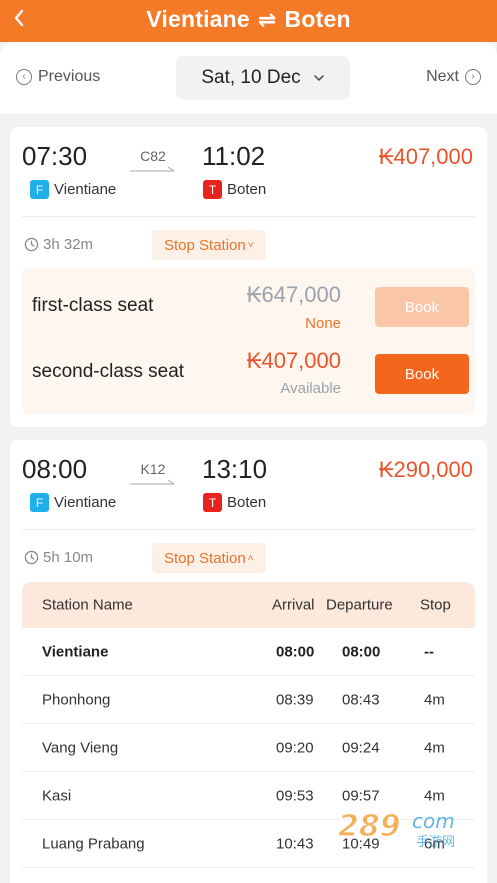  I want to click on departure-time: 09:24, so click(361, 747).